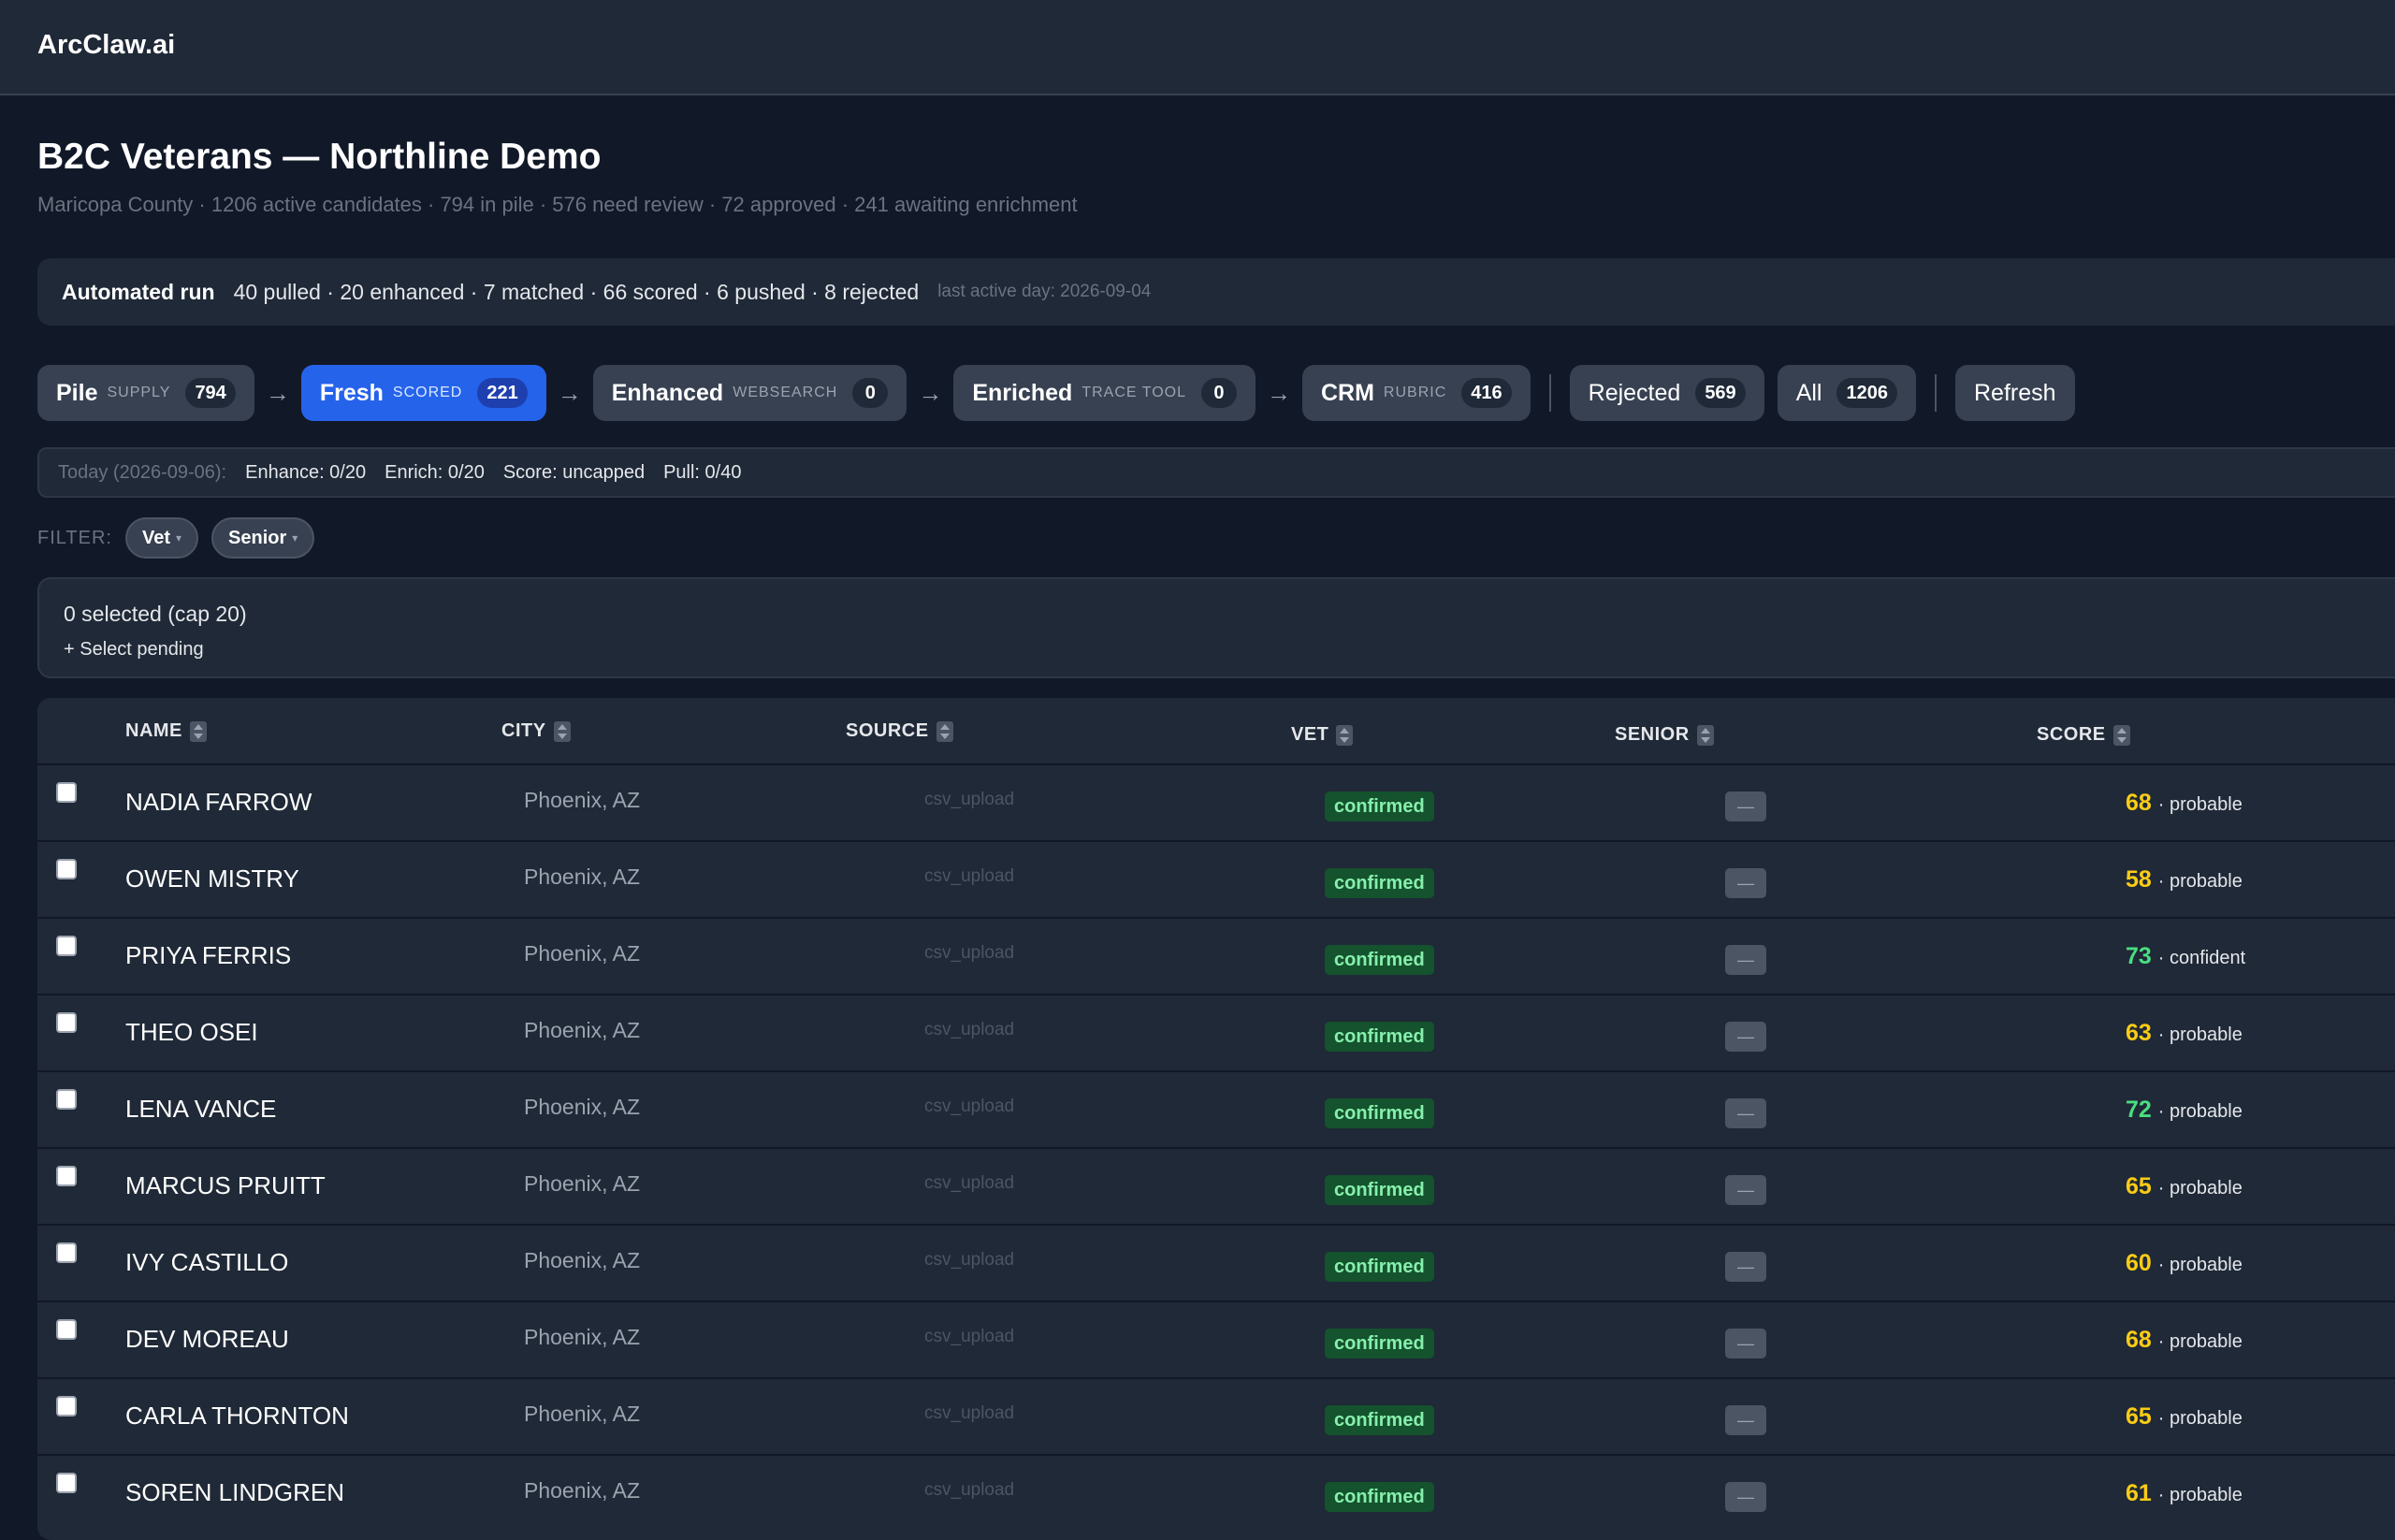 This screenshot has height=1540, width=2395. I want to click on page-title: B2C Veterans — Northline Demo, so click(319, 157).